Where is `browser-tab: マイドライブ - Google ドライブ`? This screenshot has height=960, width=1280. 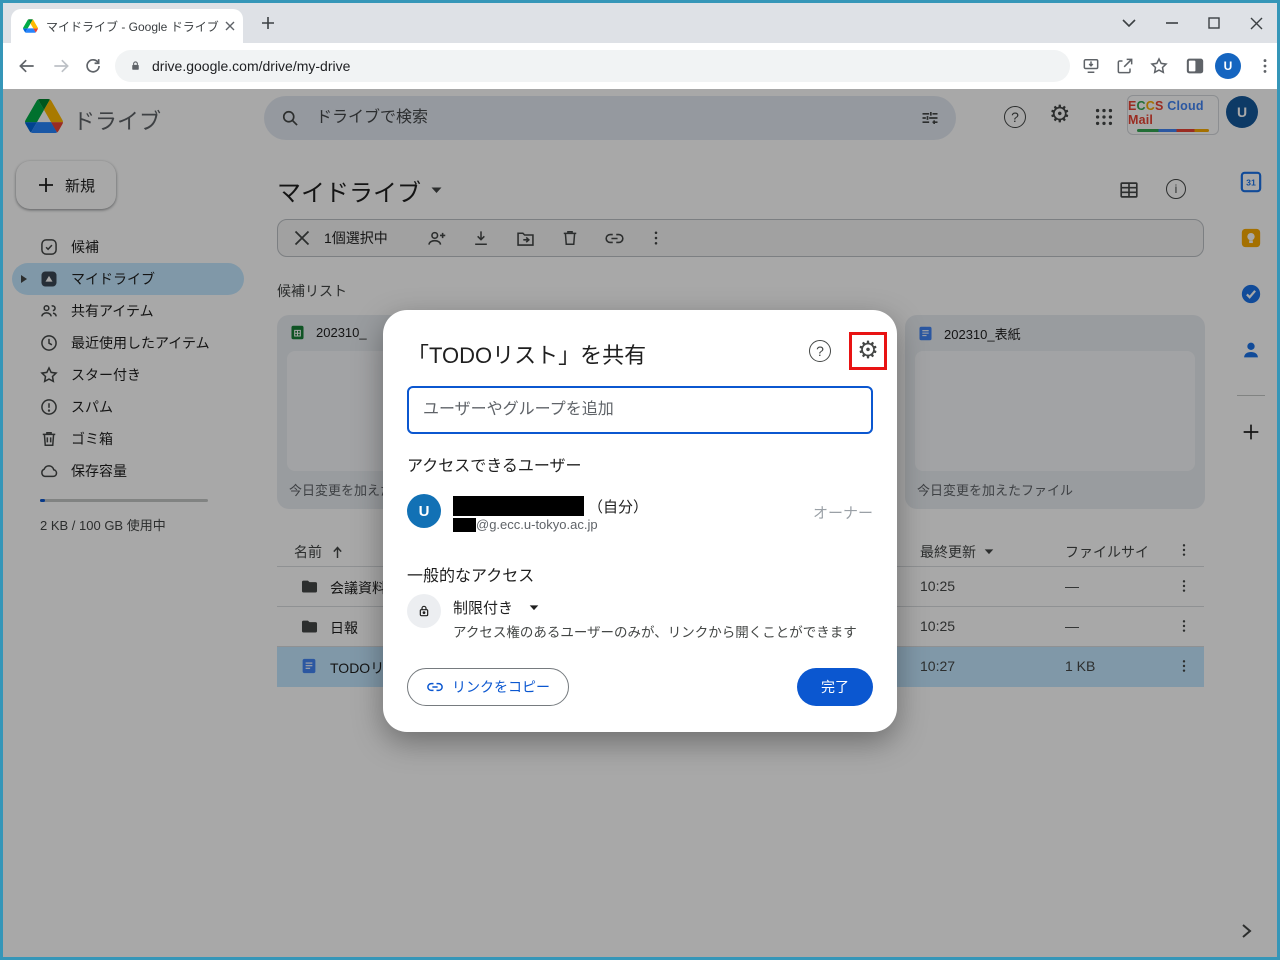 browser-tab: マイドライブ - Google ドライブ is located at coordinates (127, 26).